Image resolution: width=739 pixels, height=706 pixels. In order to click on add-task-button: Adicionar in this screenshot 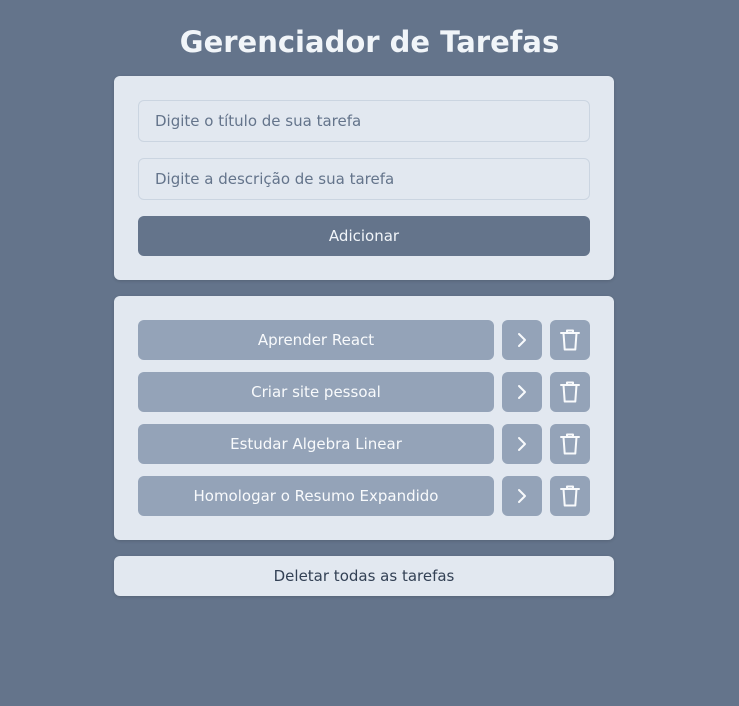, I will do `click(364, 236)`.